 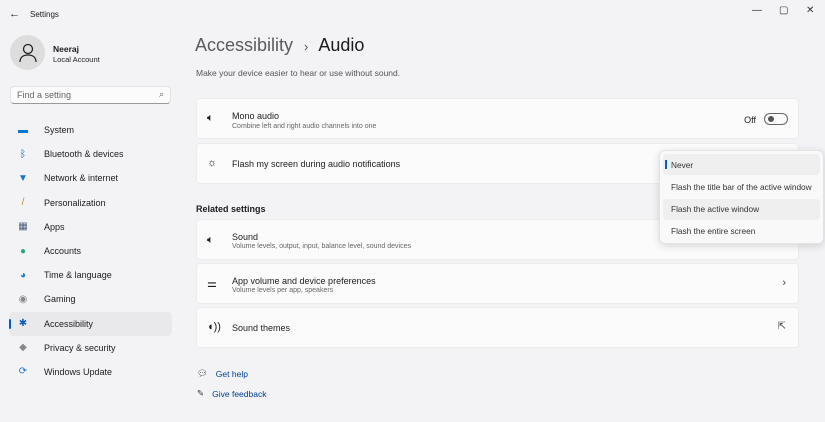 I want to click on sidebar-item-label: Privacy & security, so click(x=80, y=347).